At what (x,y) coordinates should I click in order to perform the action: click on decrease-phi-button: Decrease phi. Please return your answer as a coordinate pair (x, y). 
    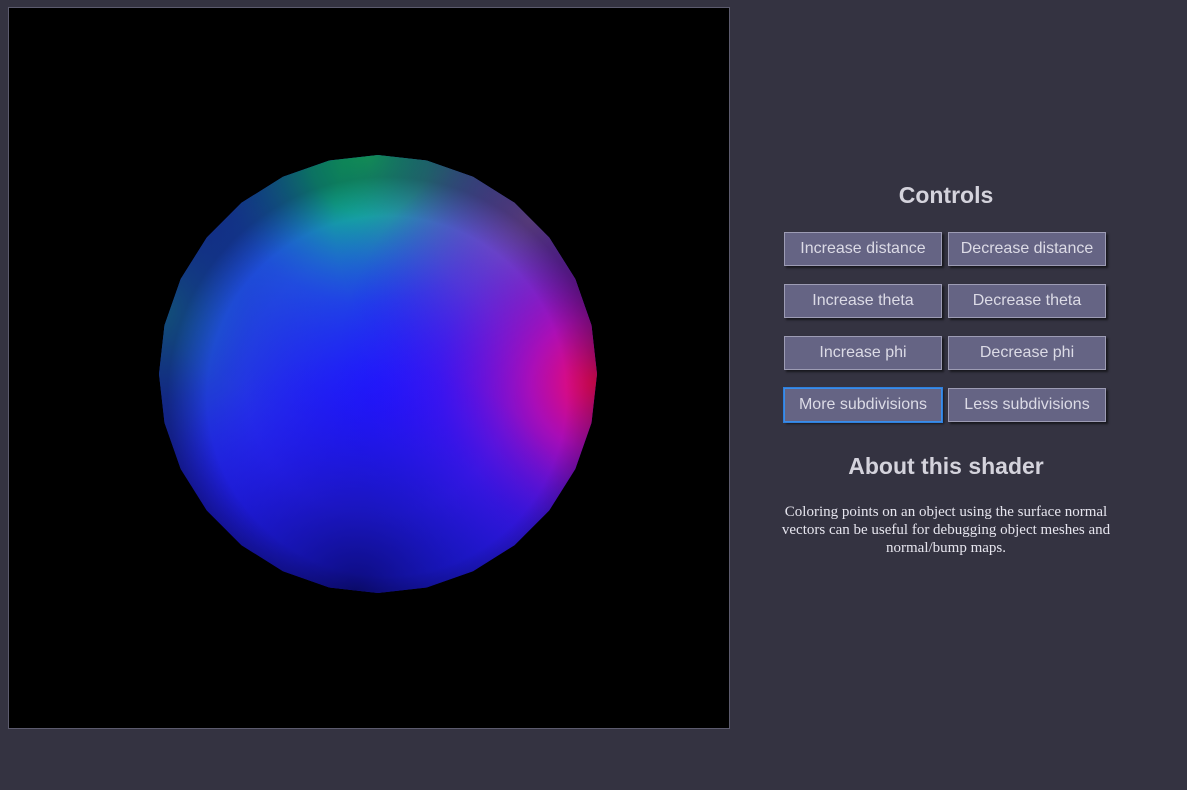
    Looking at the image, I should click on (1027, 353).